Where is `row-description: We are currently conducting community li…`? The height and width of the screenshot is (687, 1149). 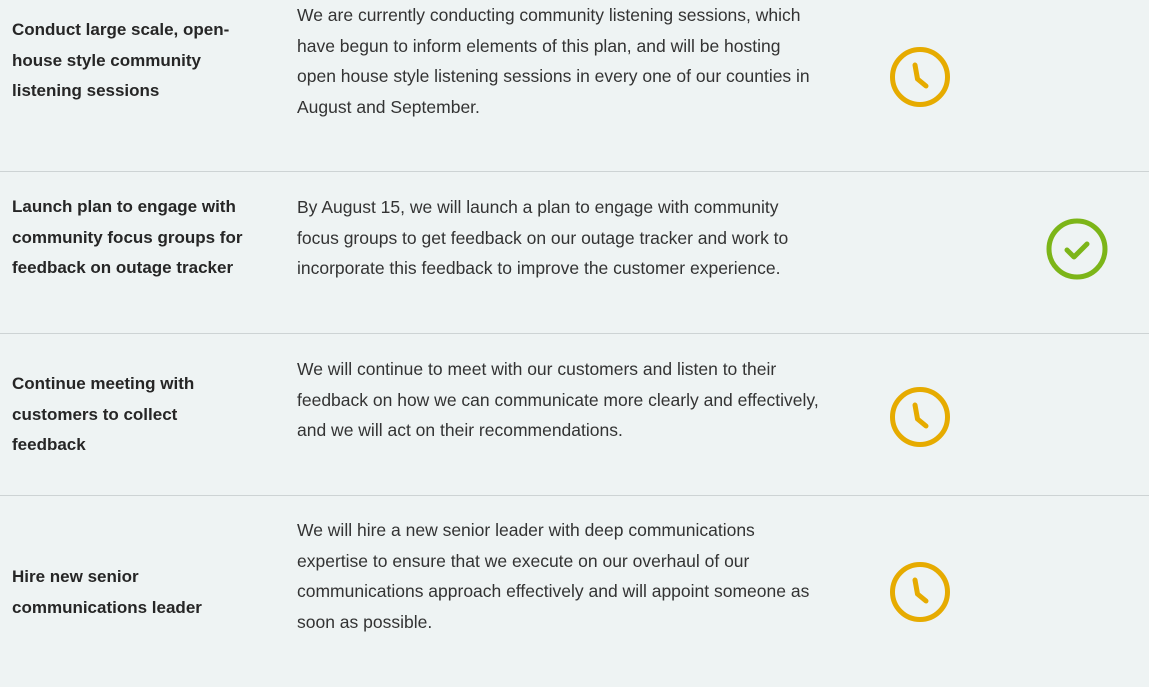 row-description: We are currently conducting community li… is located at coordinates (553, 61).